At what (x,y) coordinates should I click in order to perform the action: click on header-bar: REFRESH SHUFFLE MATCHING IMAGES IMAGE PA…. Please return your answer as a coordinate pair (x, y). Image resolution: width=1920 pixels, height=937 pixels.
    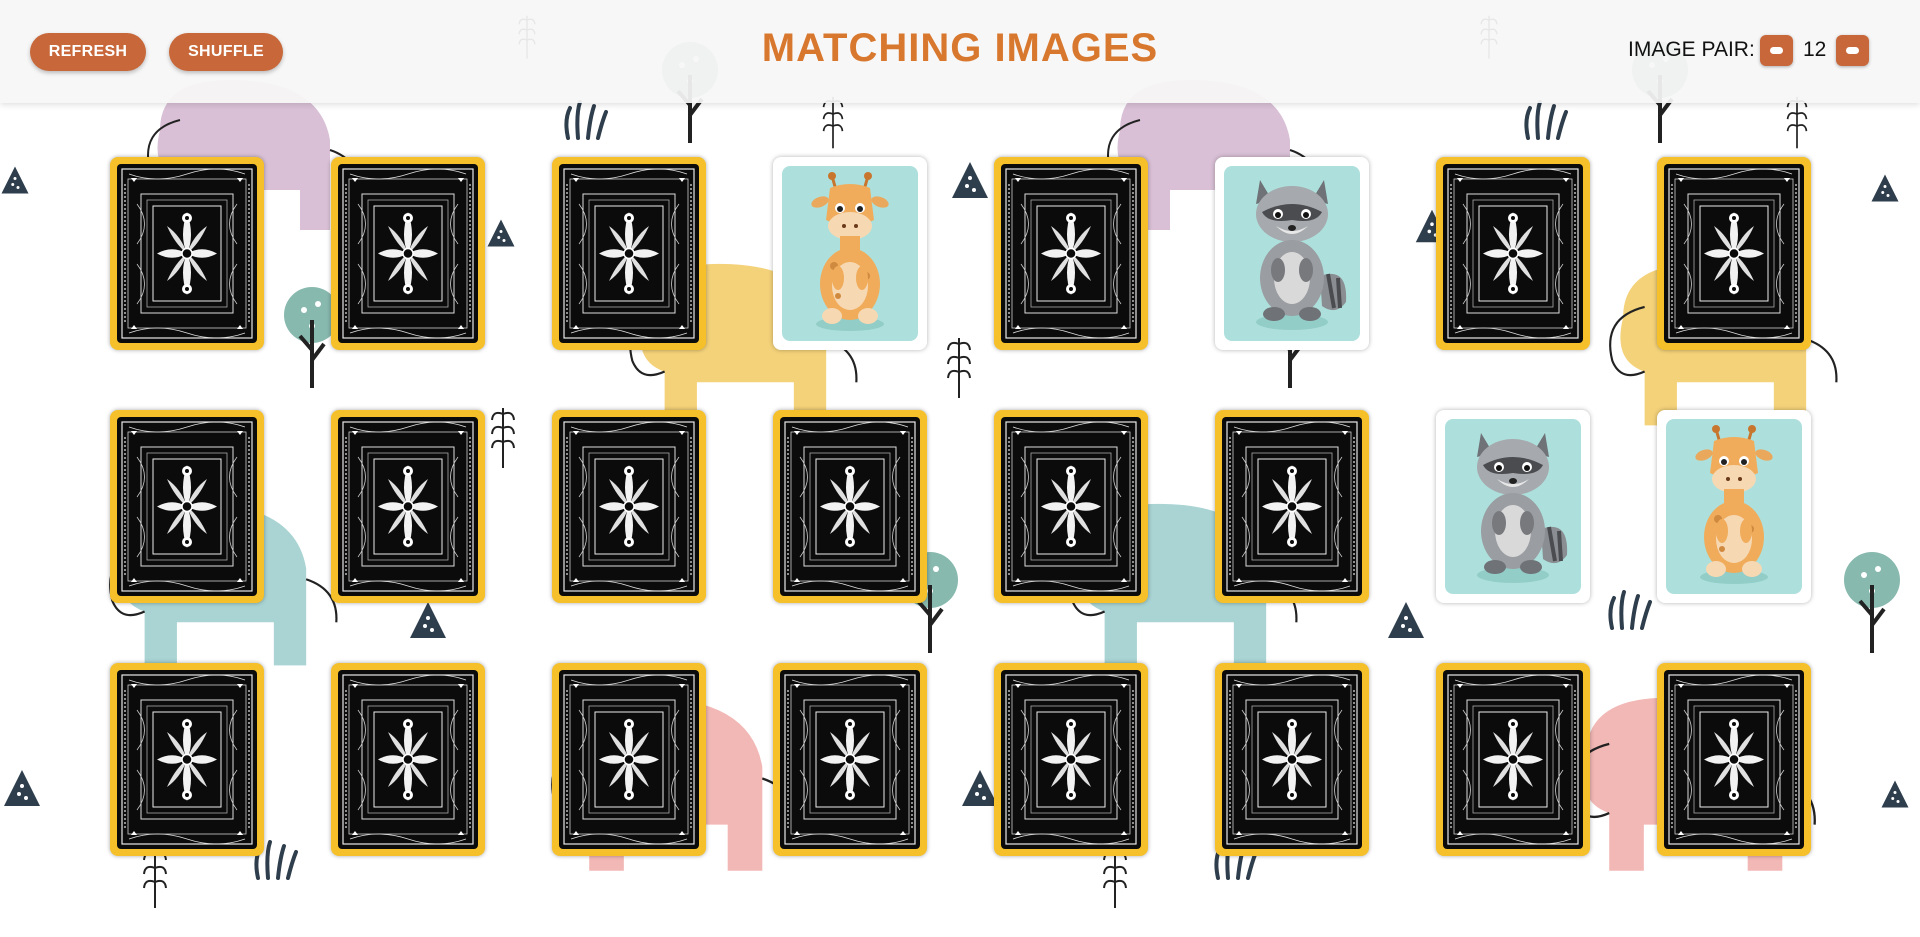
    Looking at the image, I should click on (960, 51).